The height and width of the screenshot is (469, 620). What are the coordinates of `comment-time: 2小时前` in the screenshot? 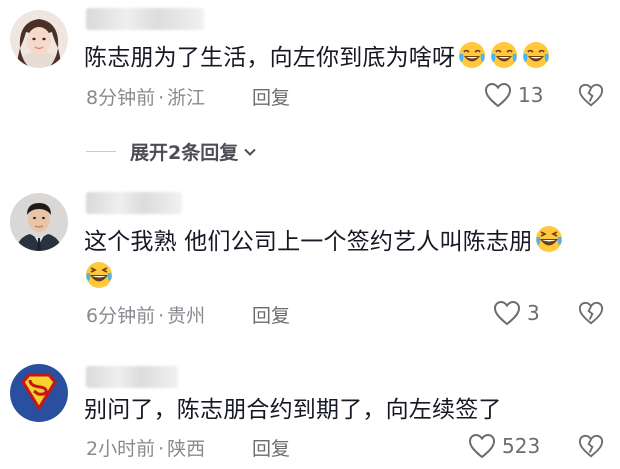 It's located at (121, 449).